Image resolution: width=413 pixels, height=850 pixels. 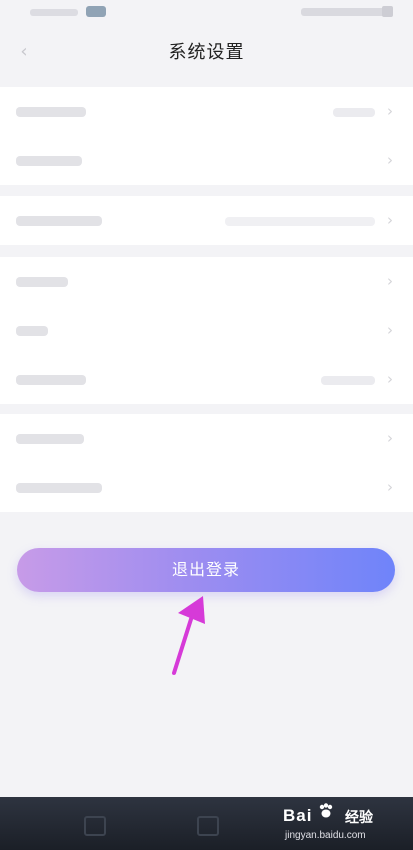 I want to click on status-badge, so click(x=96, y=11).